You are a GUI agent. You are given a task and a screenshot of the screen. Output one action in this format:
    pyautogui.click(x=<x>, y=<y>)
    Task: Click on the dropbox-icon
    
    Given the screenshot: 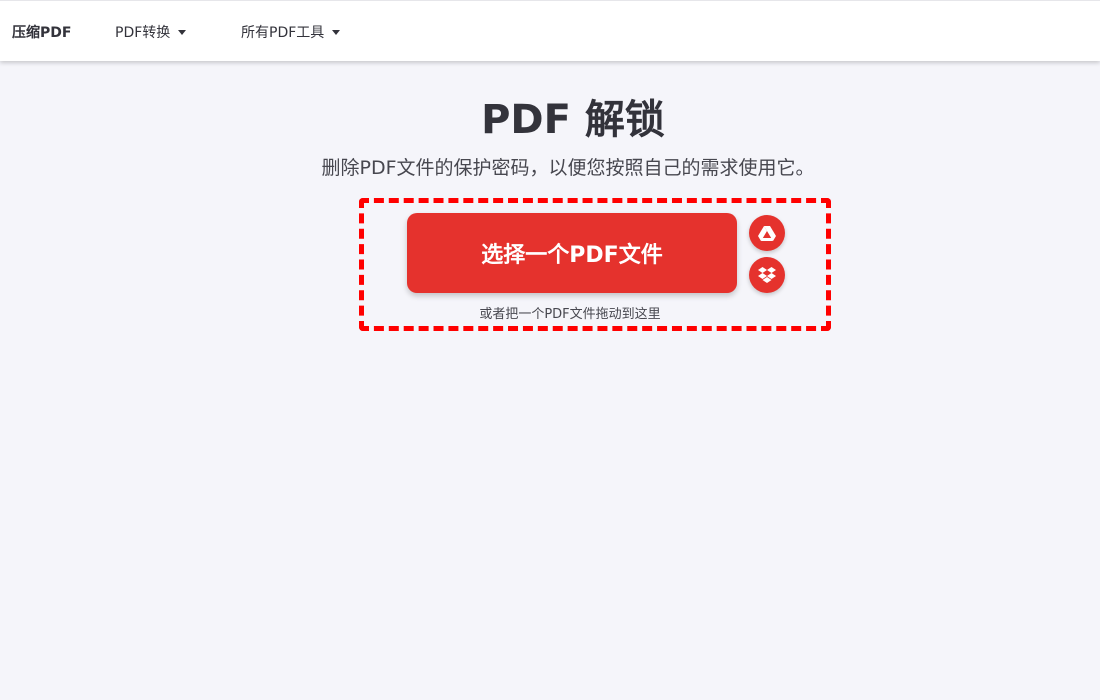 What is the action you would take?
    pyautogui.click(x=767, y=275)
    